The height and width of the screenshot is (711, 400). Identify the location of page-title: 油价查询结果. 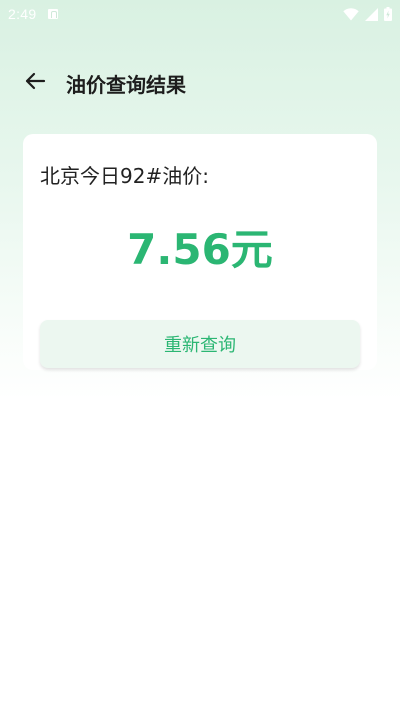
(126, 84).